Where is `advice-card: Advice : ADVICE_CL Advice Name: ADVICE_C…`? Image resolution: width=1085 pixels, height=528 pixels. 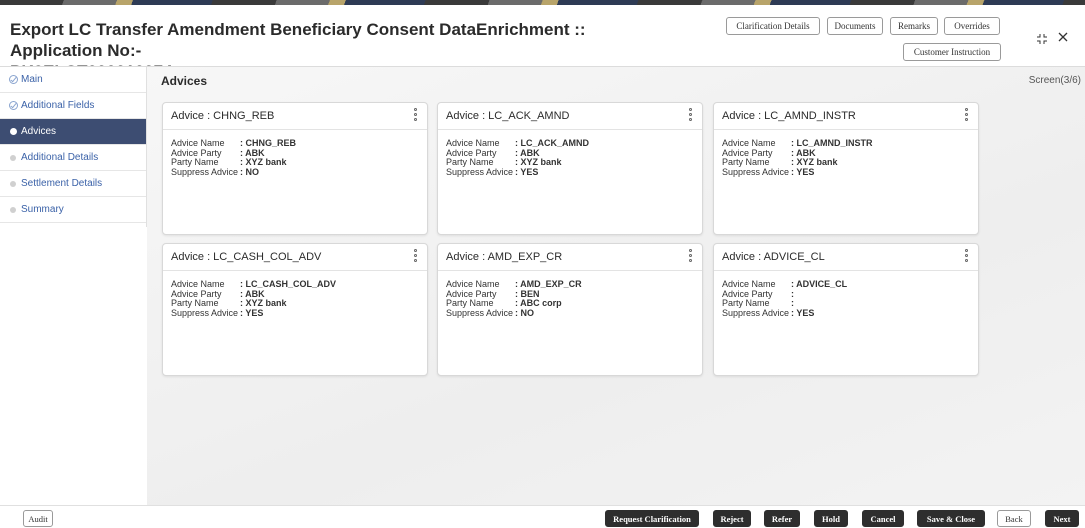 advice-card: Advice : ADVICE_CL Advice Name: ADVICE_C… is located at coordinates (846, 309).